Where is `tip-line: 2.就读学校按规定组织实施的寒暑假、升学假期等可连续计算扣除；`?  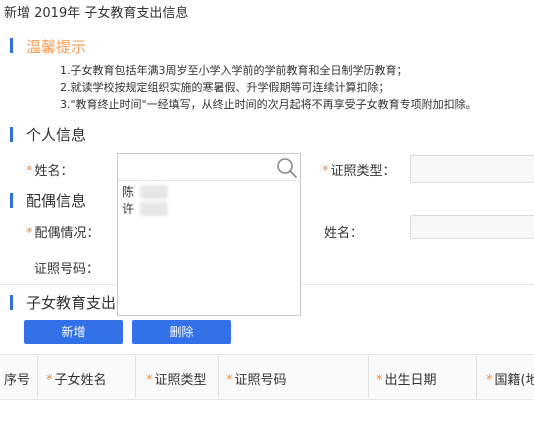
tip-line: 2.就读学校按规定组织实施的寒暑假、升学假期等可连续计算扣除； is located at coordinates (225, 87).